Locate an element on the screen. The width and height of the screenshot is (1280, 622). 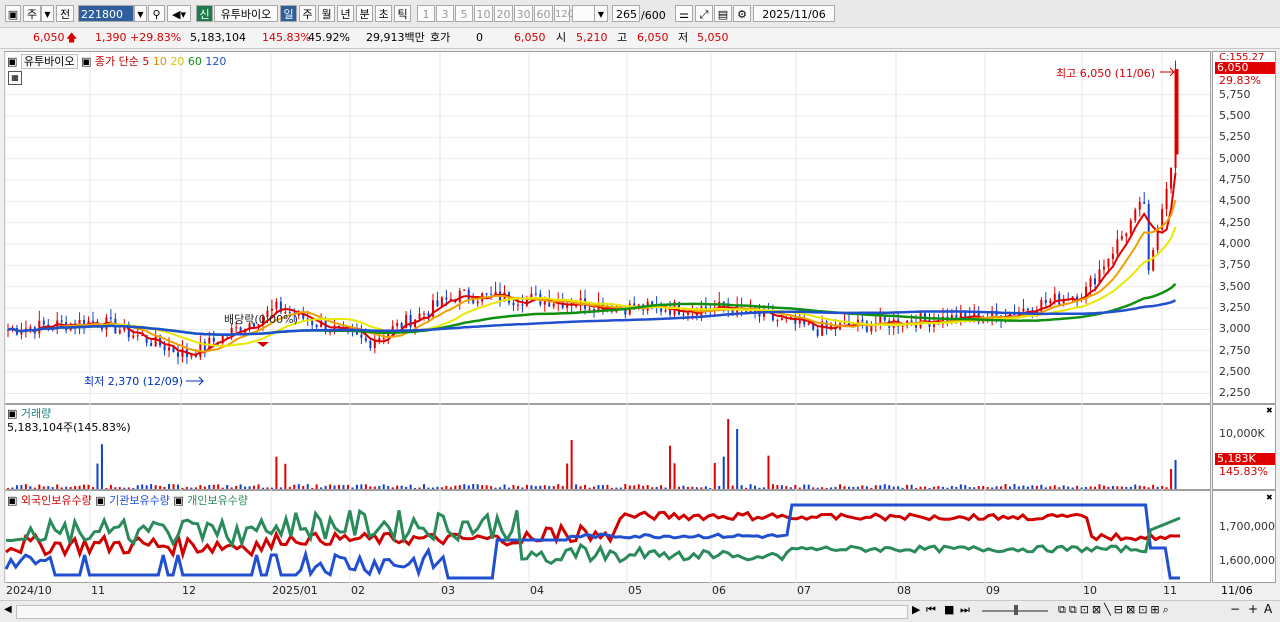
grid-icon: ▦ is located at coordinates (15, 78).